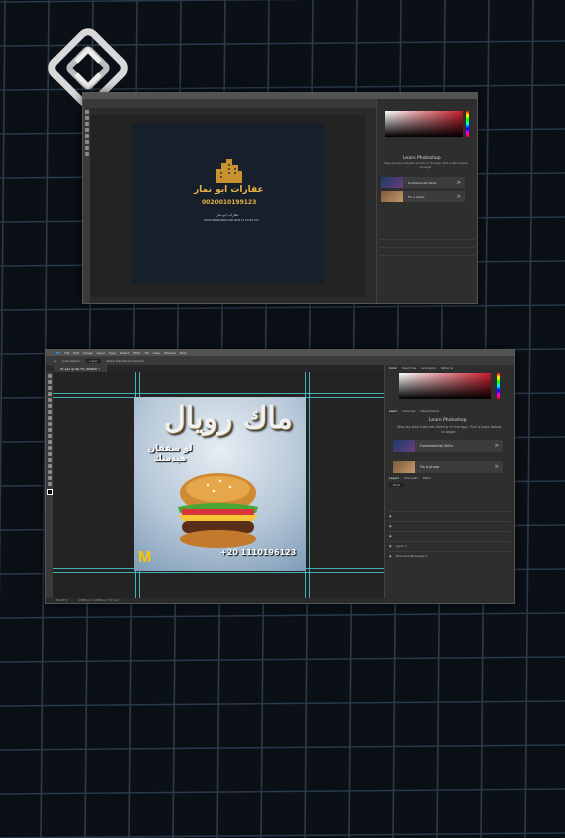 The height and width of the screenshot is (838, 565). Describe the element at coordinates (170, 353) in the screenshot. I see `menu-window: Window` at that location.